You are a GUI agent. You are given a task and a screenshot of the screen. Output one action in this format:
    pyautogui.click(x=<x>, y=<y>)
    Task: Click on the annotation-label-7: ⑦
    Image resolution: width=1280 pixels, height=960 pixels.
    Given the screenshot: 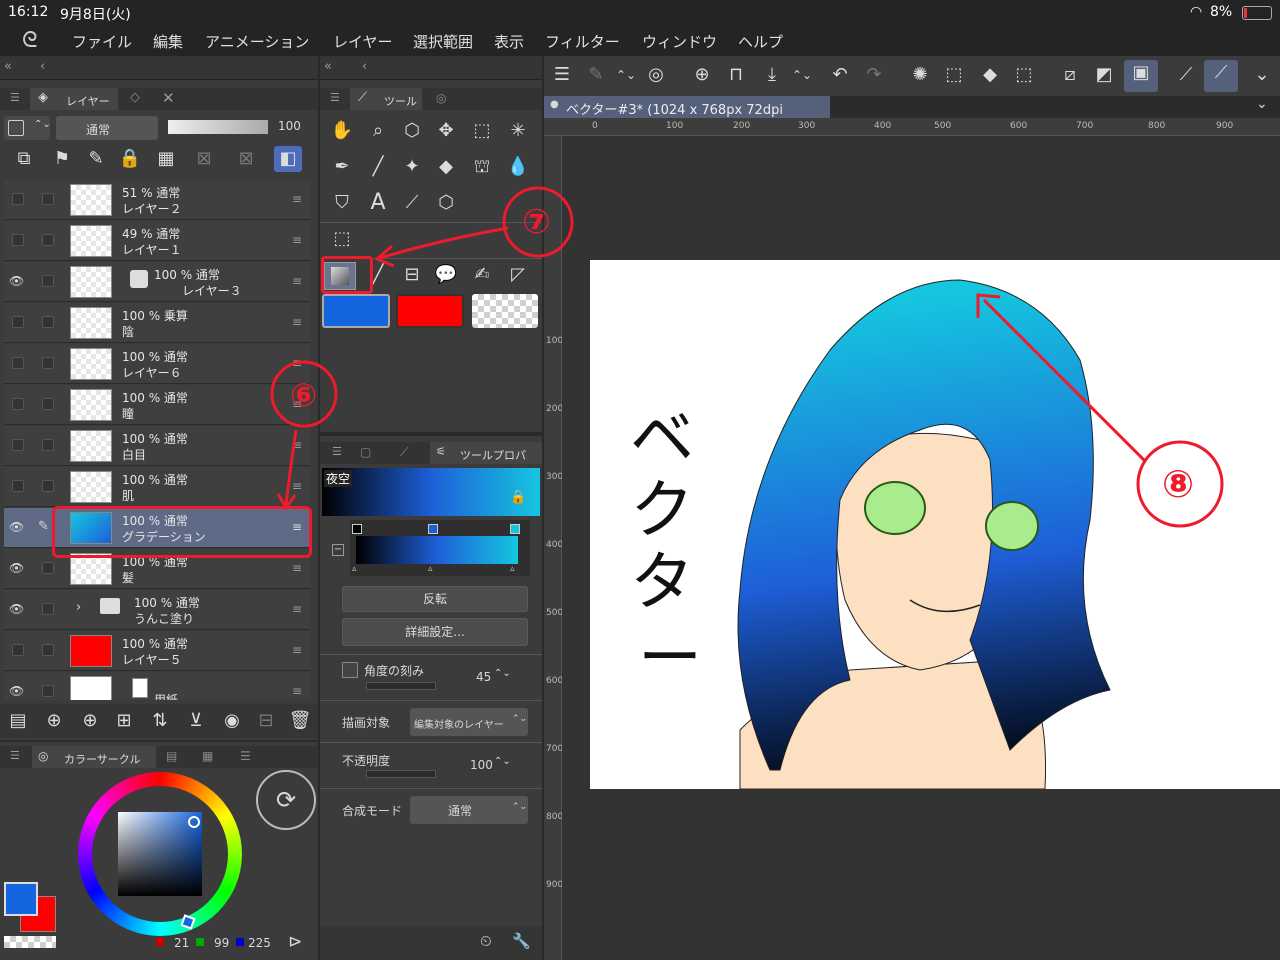 What is the action you would take?
    pyautogui.click(x=536, y=222)
    